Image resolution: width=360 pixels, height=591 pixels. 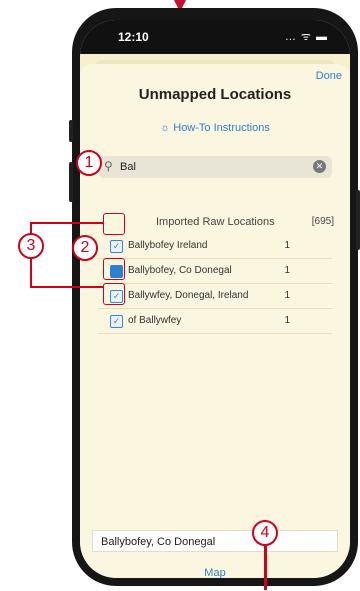 What do you see at coordinates (265, 533) in the screenshot?
I see `annotation-4: 4` at bounding box center [265, 533].